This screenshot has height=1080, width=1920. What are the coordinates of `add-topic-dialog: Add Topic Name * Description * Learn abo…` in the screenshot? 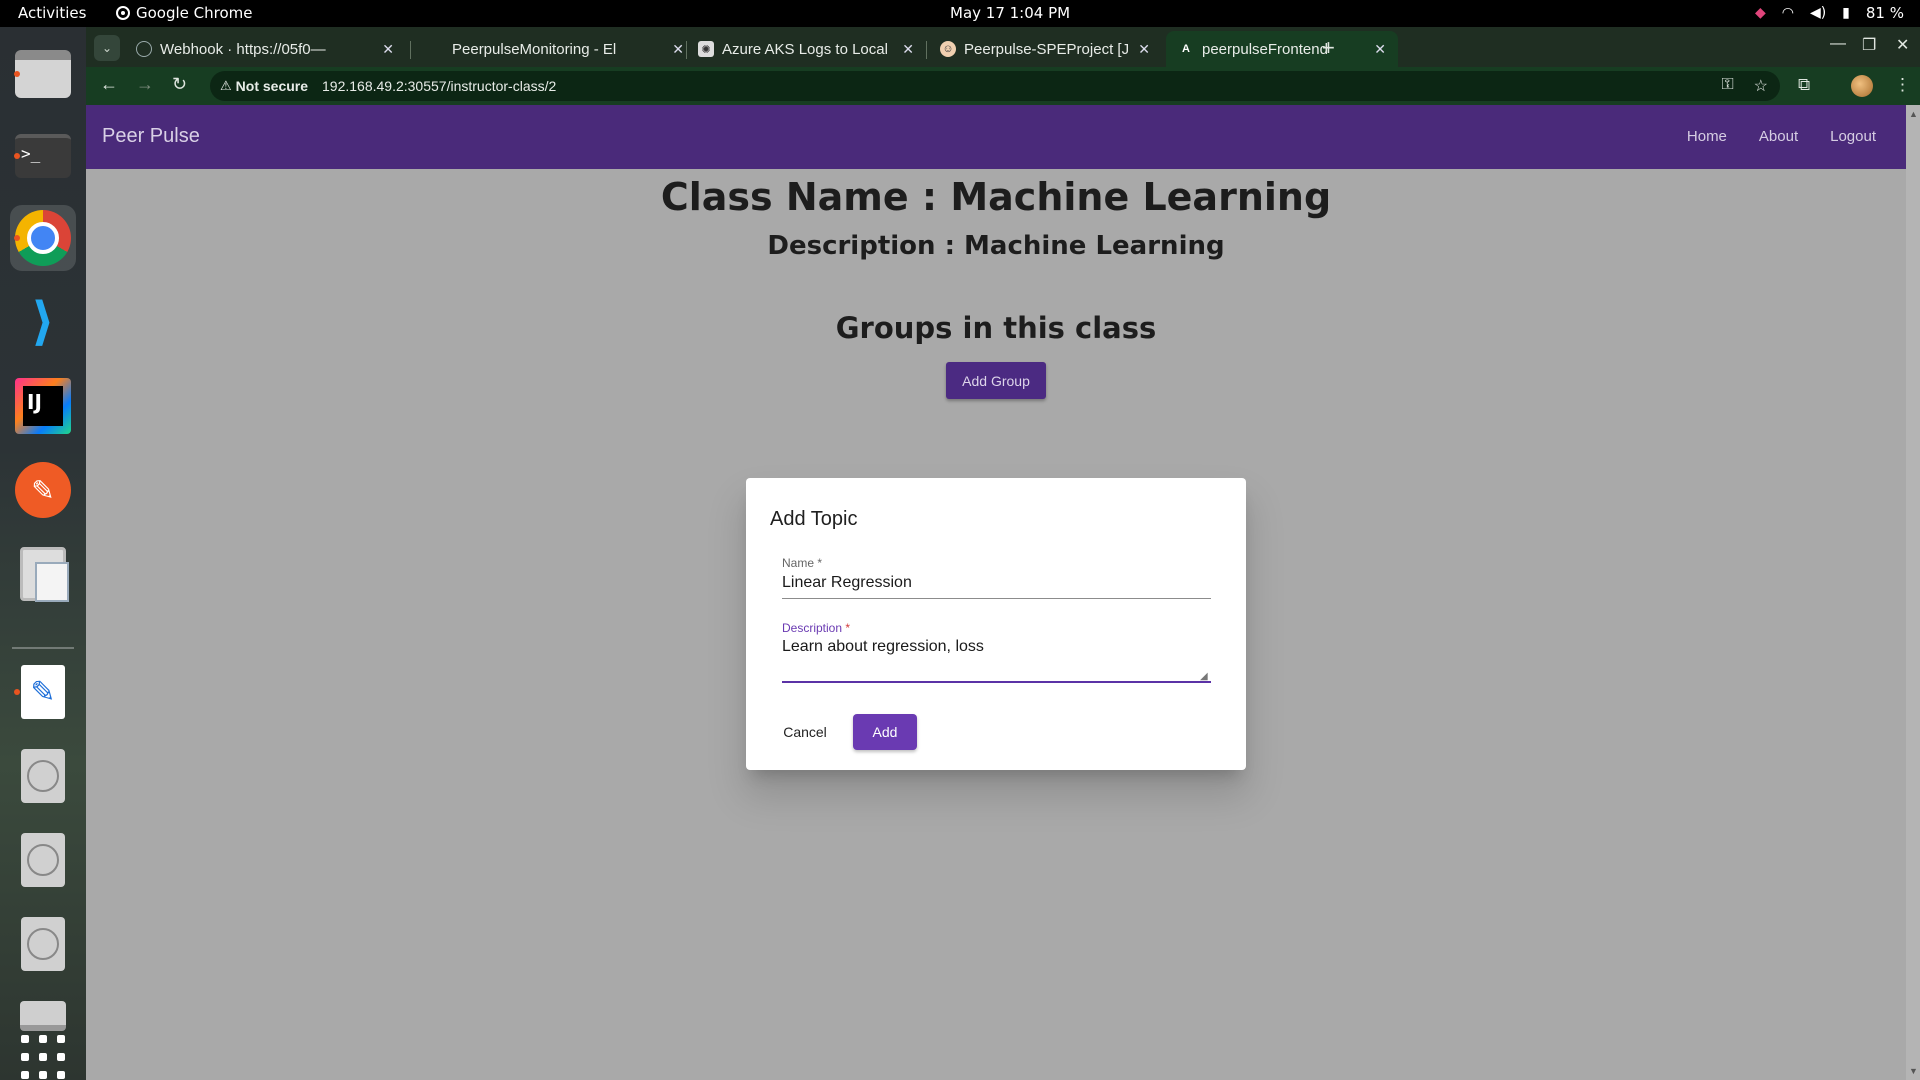 It's located at (996, 624).